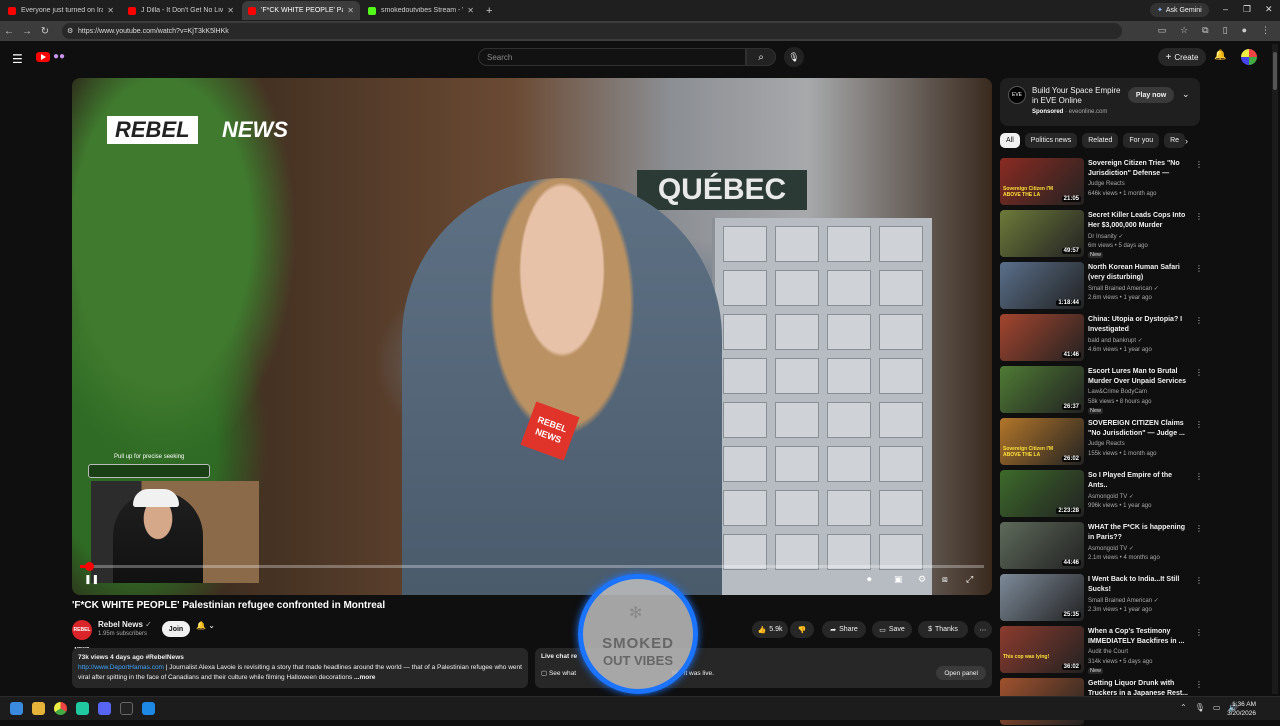 Image resolution: width=1280 pixels, height=726 pixels. What do you see at coordinates (38, 708) in the screenshot?
I see `file-explorer-icon` at bounding box center [38, 708].